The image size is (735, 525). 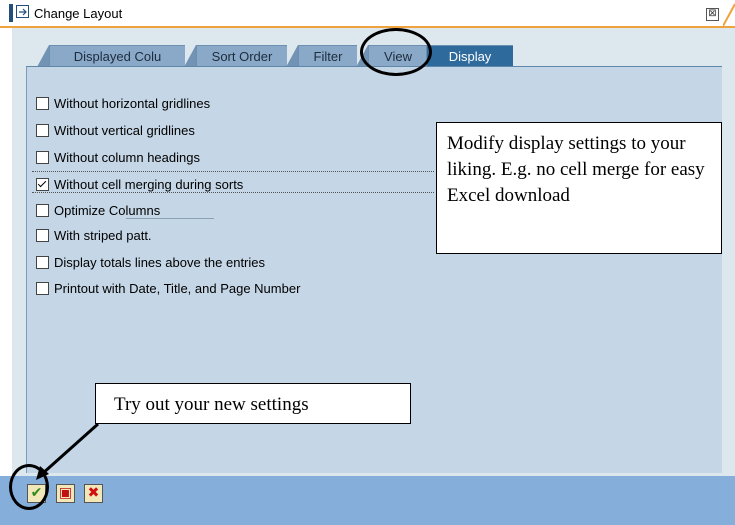 What do you see at coordinates (241, 56) in the screenshot?
I see `tab-sort-order: Sort Order` at bounding box center [241, 56].